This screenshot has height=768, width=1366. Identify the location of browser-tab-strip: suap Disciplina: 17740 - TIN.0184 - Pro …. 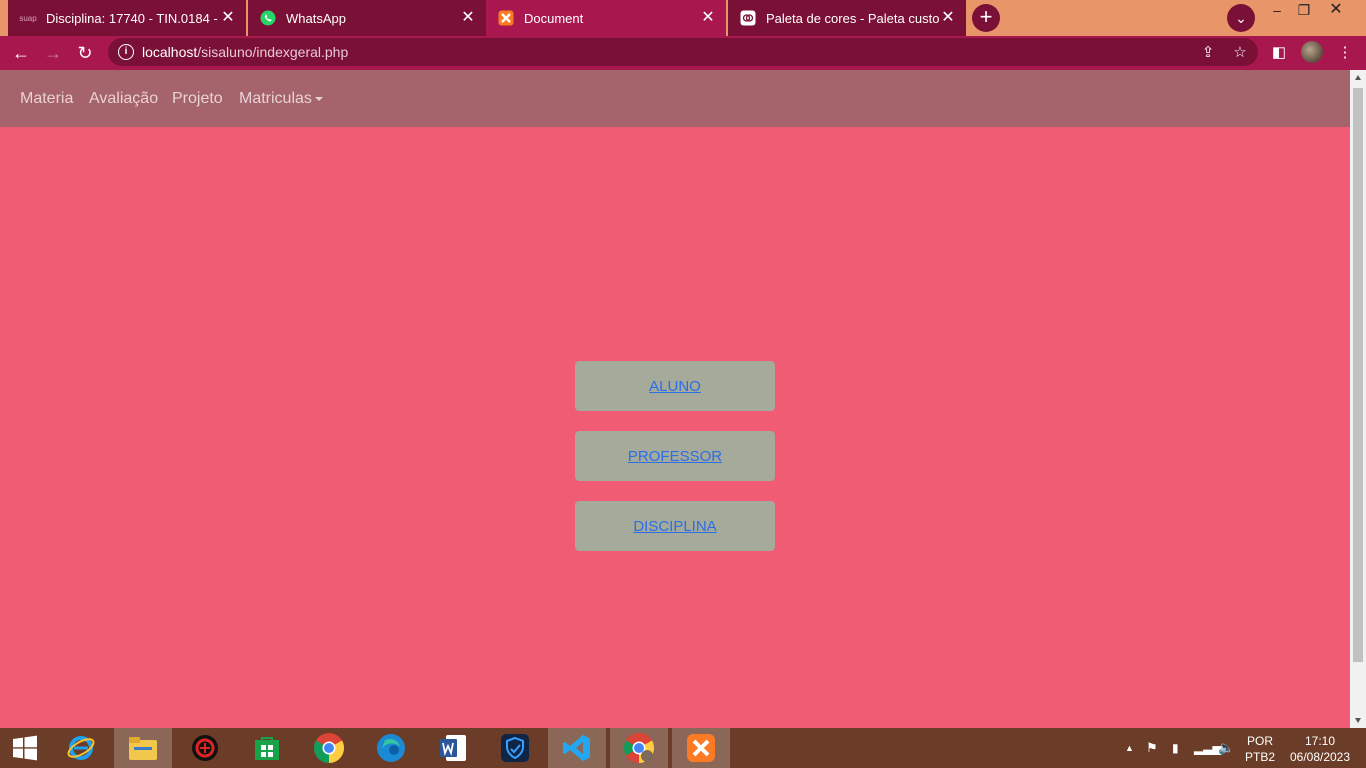
(683, 18).